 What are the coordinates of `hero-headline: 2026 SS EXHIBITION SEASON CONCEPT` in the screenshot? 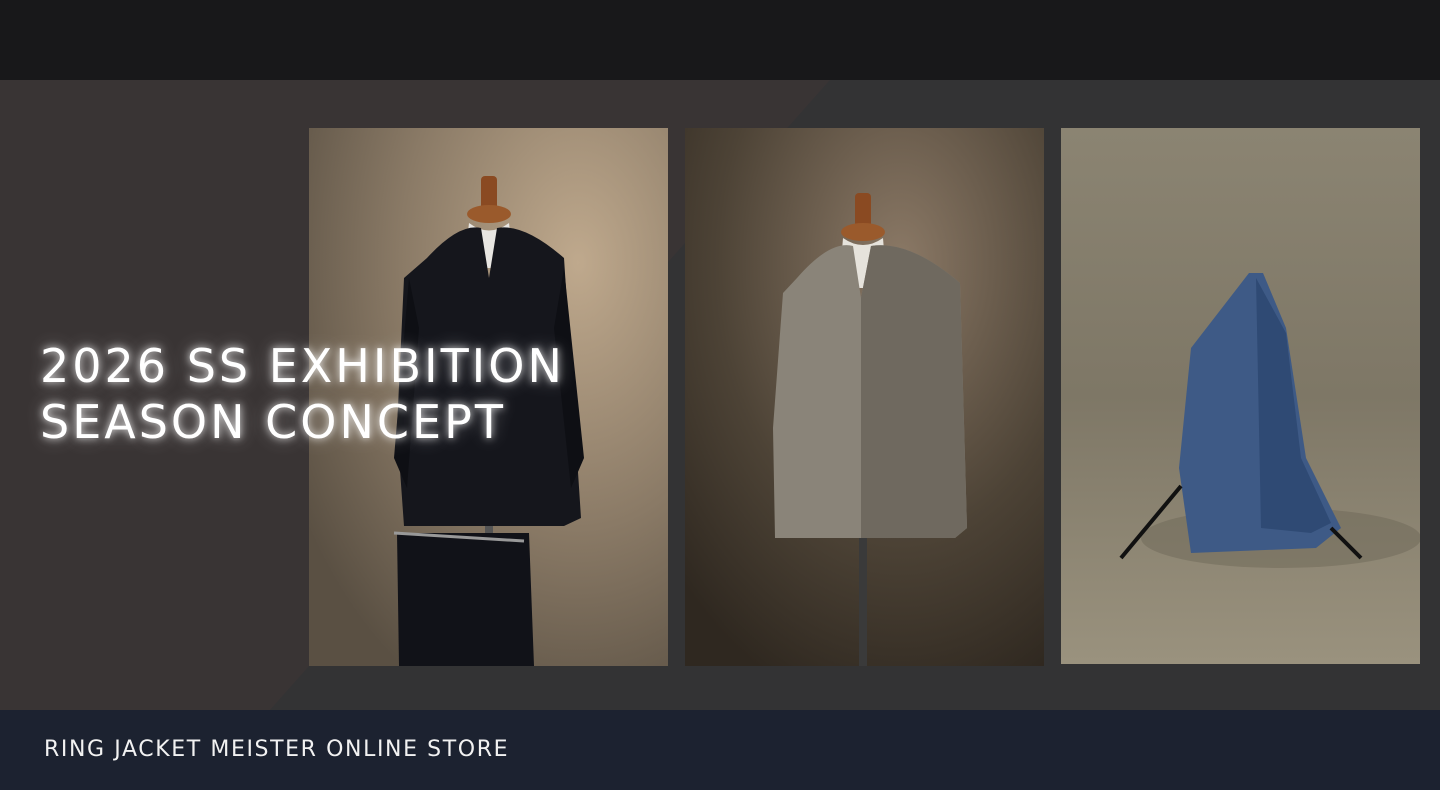 It's located at (360, 394).